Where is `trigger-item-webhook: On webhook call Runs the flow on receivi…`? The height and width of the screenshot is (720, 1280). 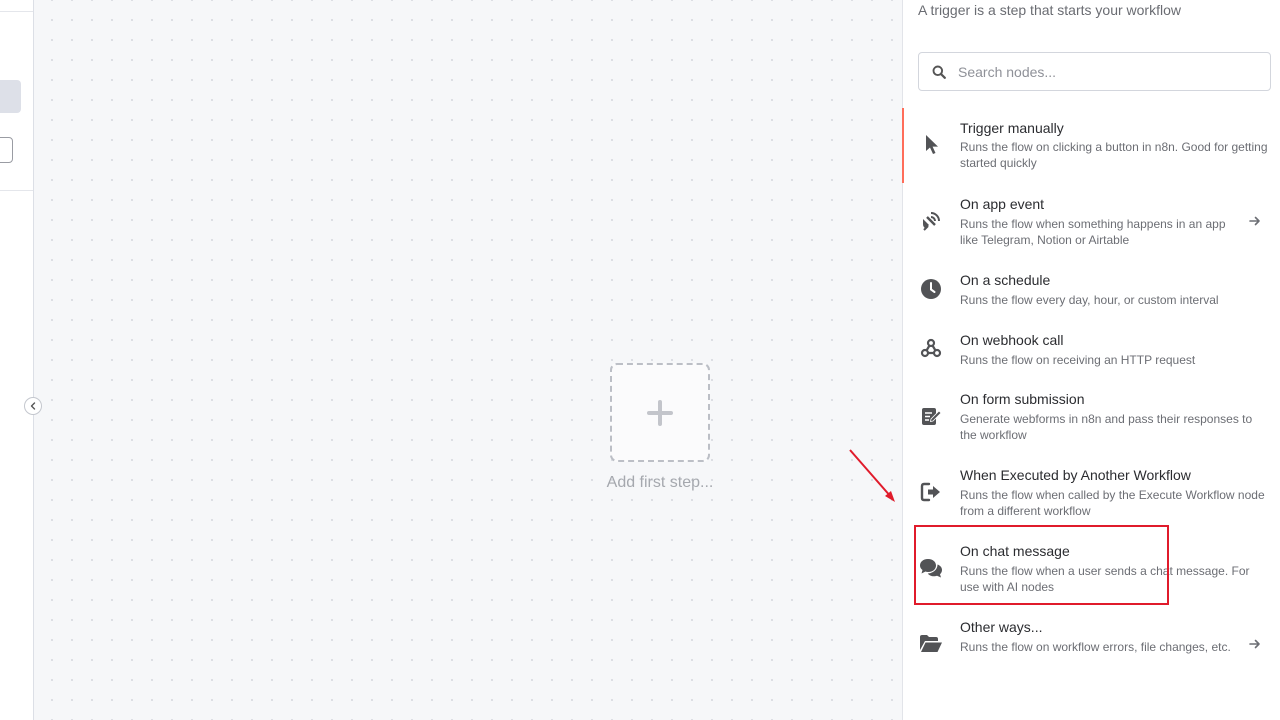
trigger-item-webhook: On webhook call Runs the flow on receivi… is located at coordinates (1091, 352).